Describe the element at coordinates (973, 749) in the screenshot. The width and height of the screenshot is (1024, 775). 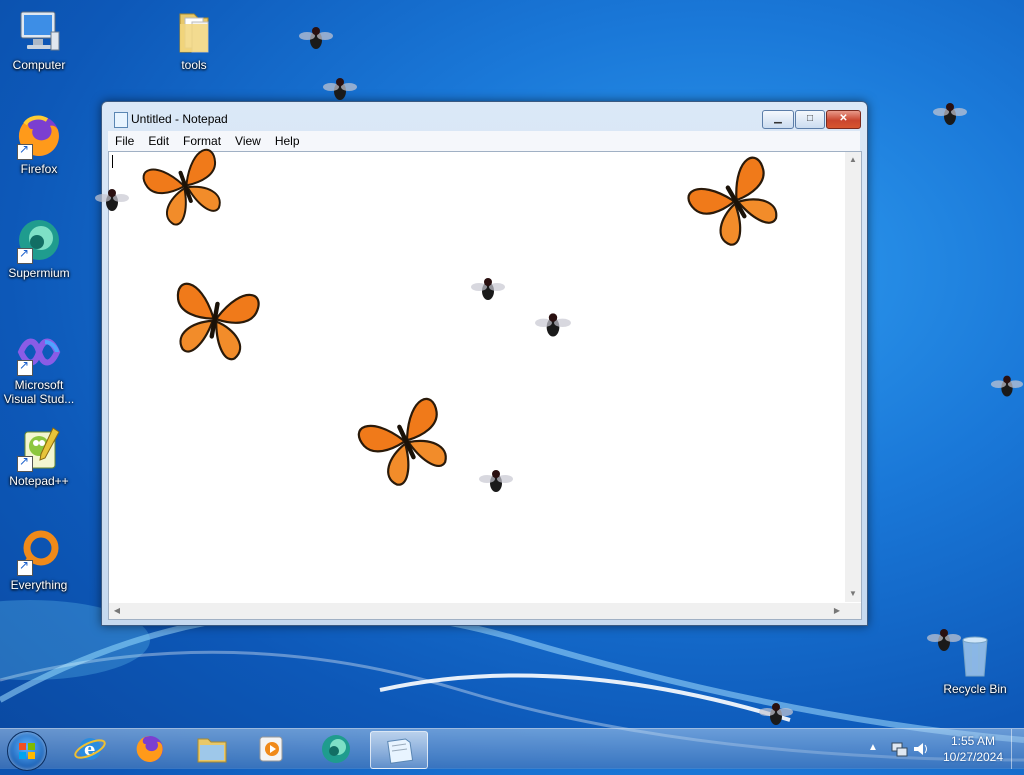
I see `clock: 1:55 AM 10/27/2024` at that location.